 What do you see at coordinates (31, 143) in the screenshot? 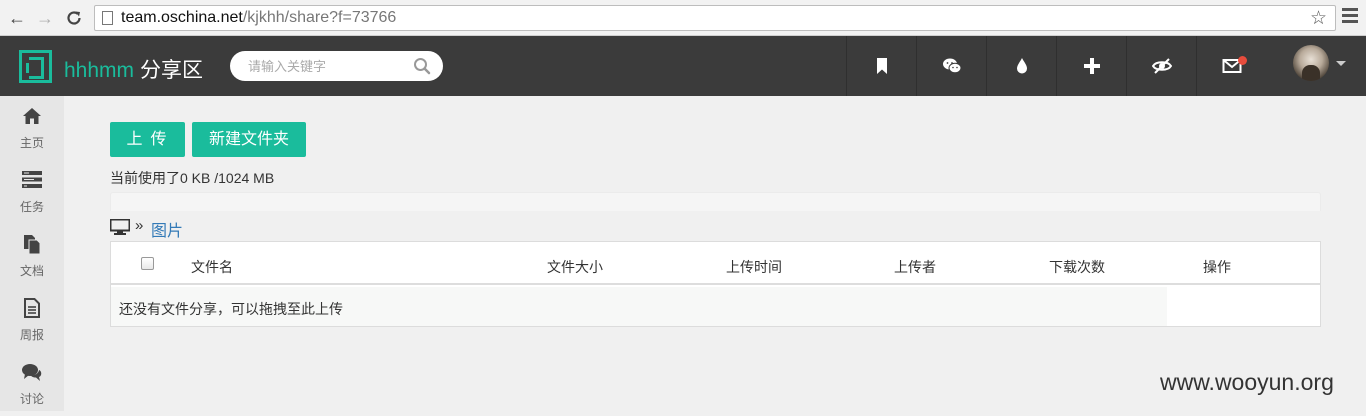
I see `sidebar-item-label: 主页` at bounding box center [31, 143].